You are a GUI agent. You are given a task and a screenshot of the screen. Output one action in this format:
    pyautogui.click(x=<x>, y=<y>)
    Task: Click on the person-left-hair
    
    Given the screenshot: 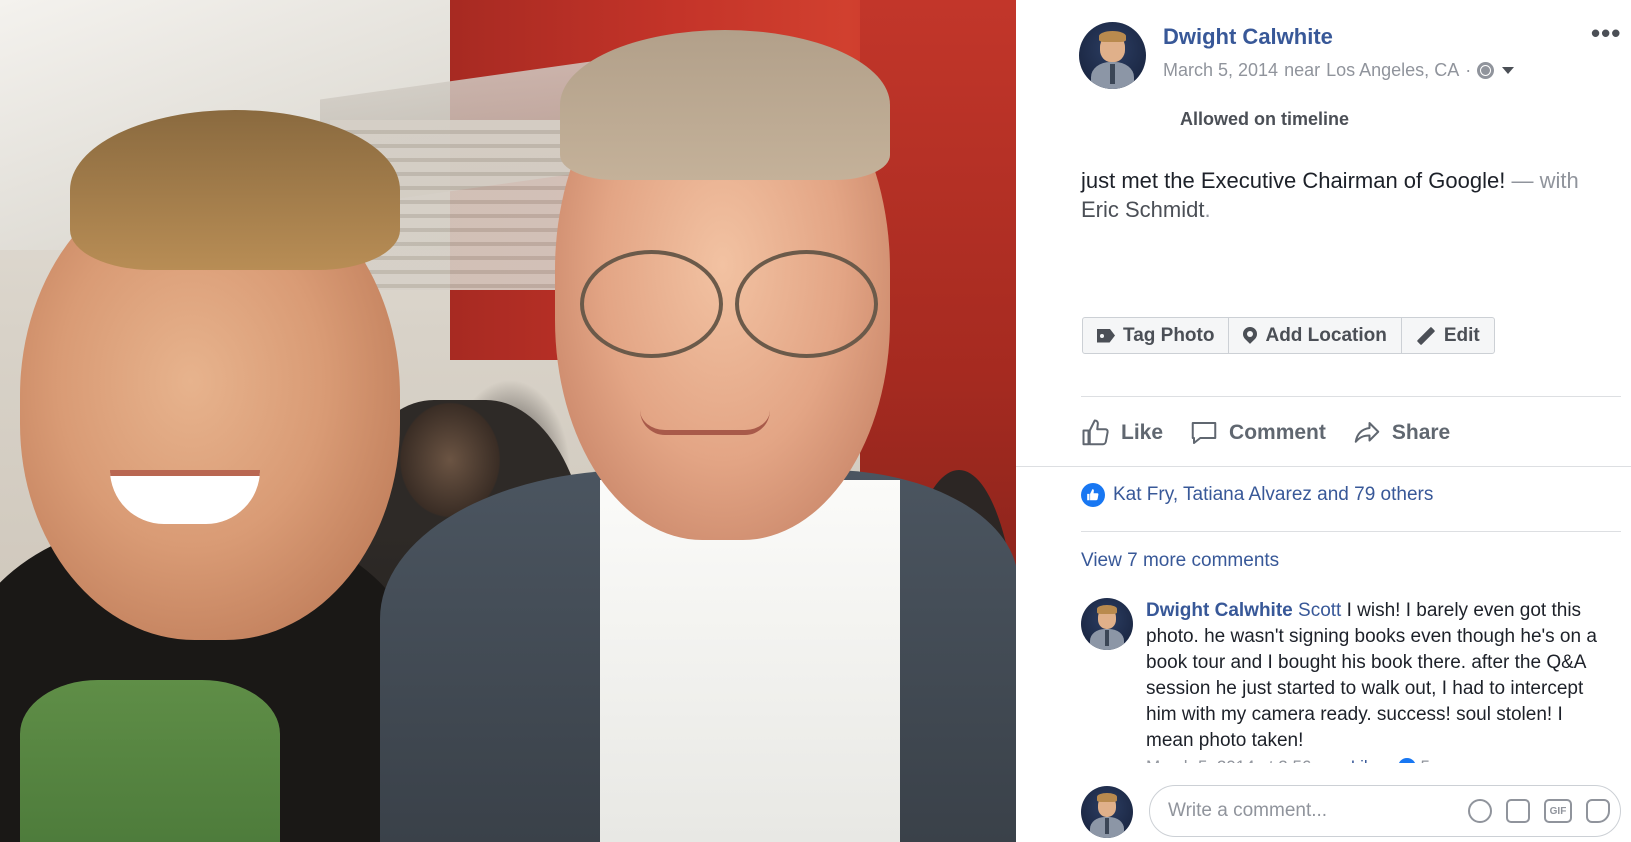 What is the action you would take?
    pyautogui.click(x=235, y=190)
    